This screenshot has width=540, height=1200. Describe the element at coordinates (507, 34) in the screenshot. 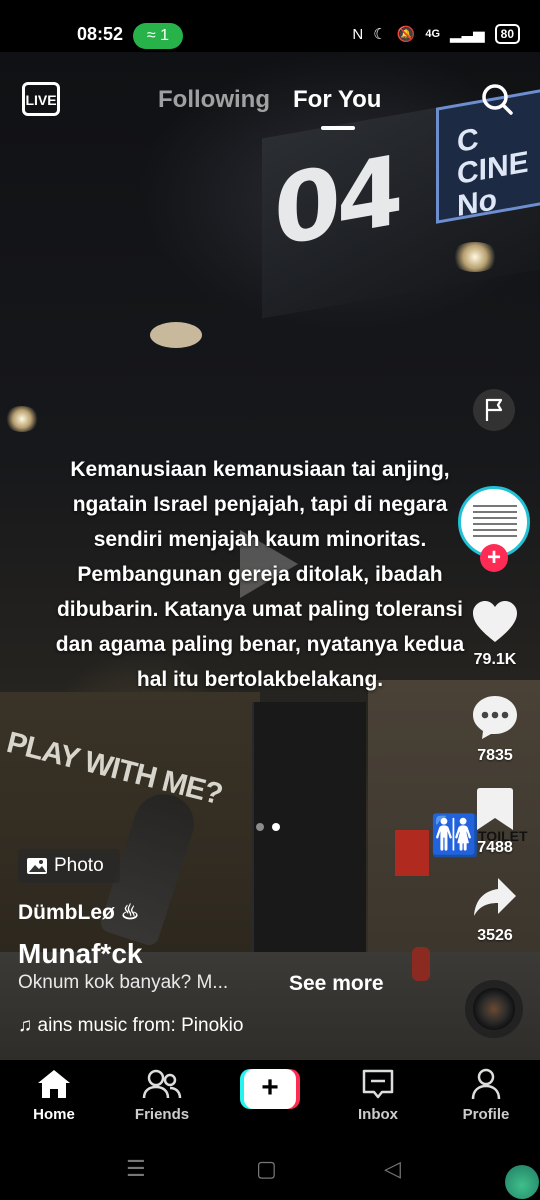

I see `battery-icon: 80` at that location.